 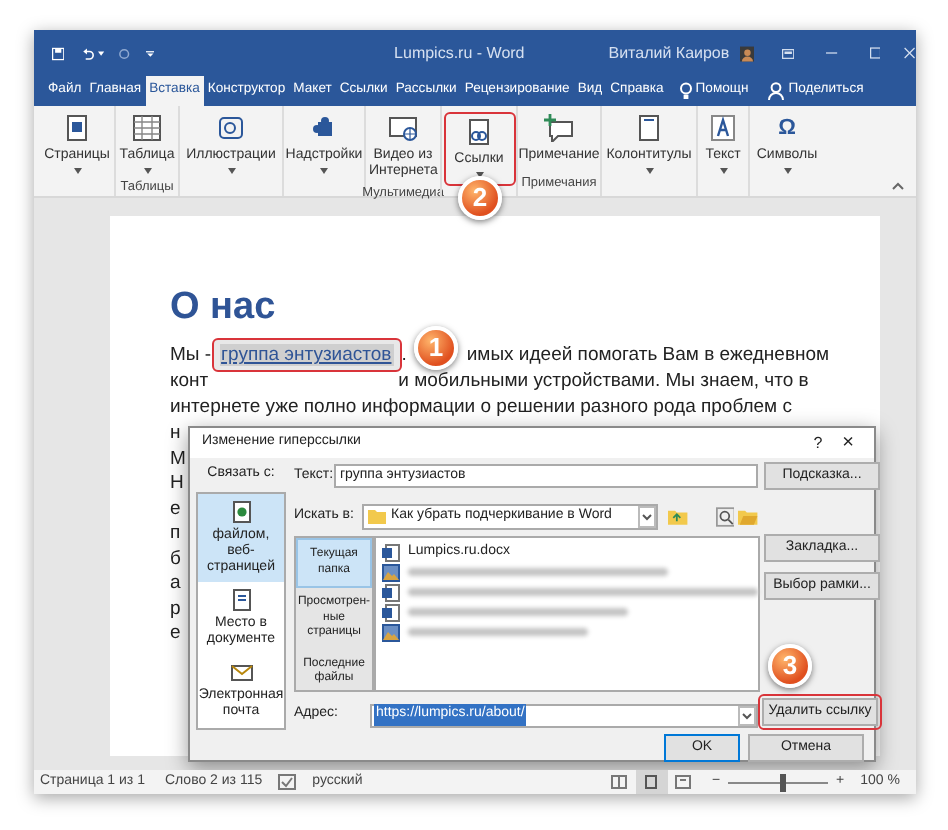 I want to click on body-text: Мы -, so click(x=191, y=355).